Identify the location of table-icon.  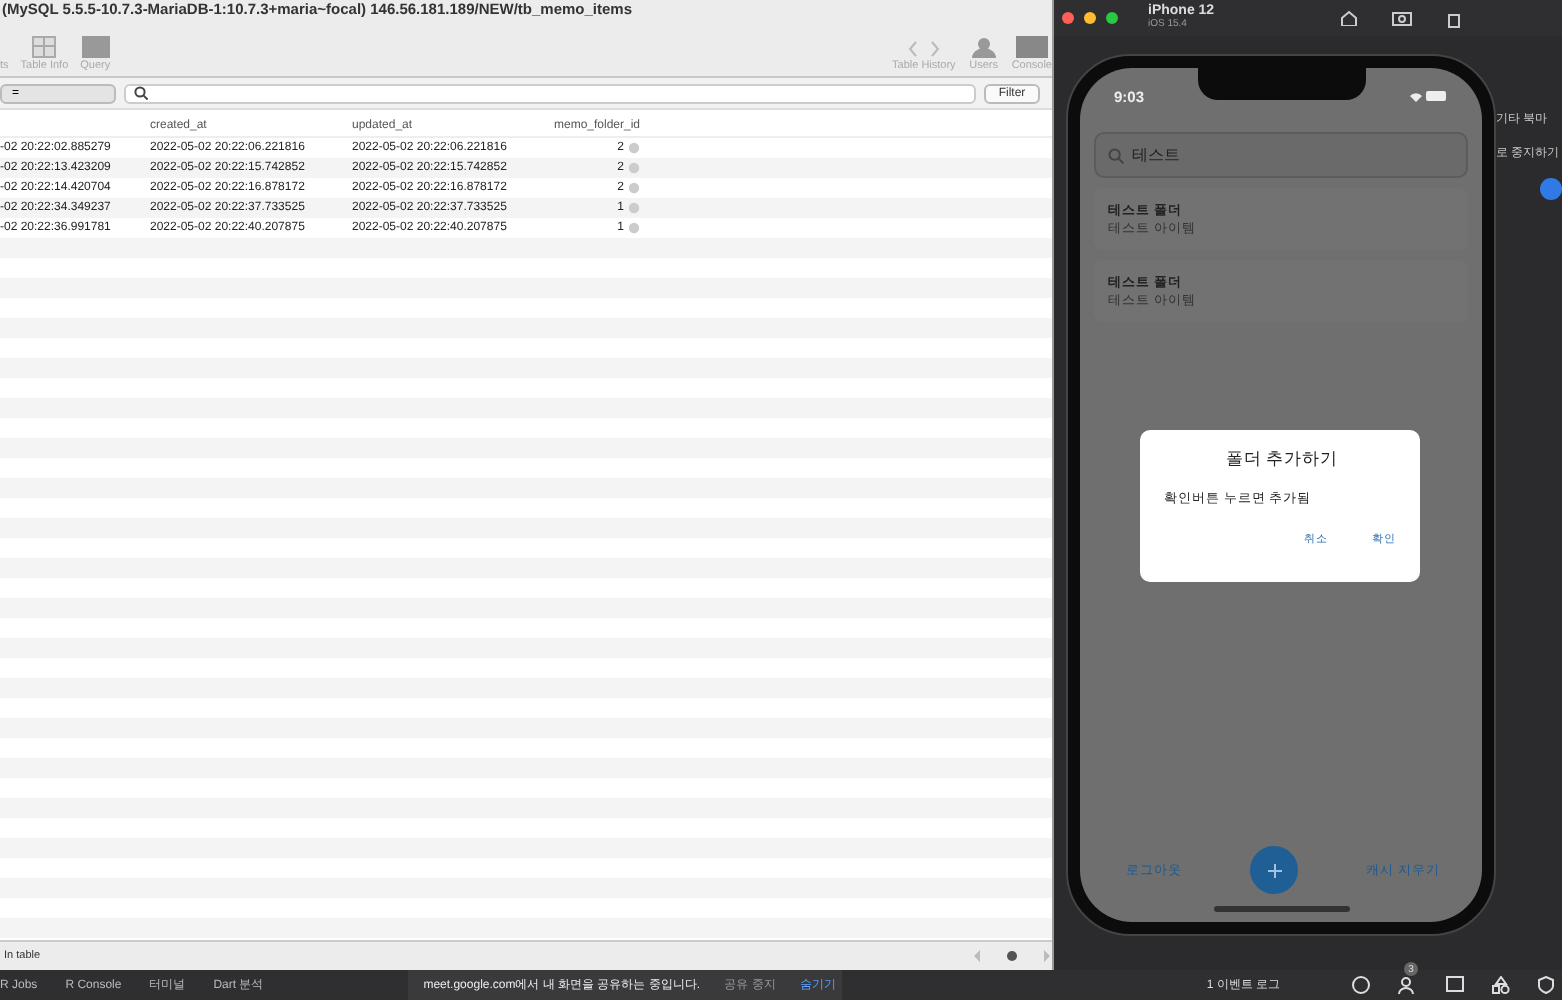
(44, 47).